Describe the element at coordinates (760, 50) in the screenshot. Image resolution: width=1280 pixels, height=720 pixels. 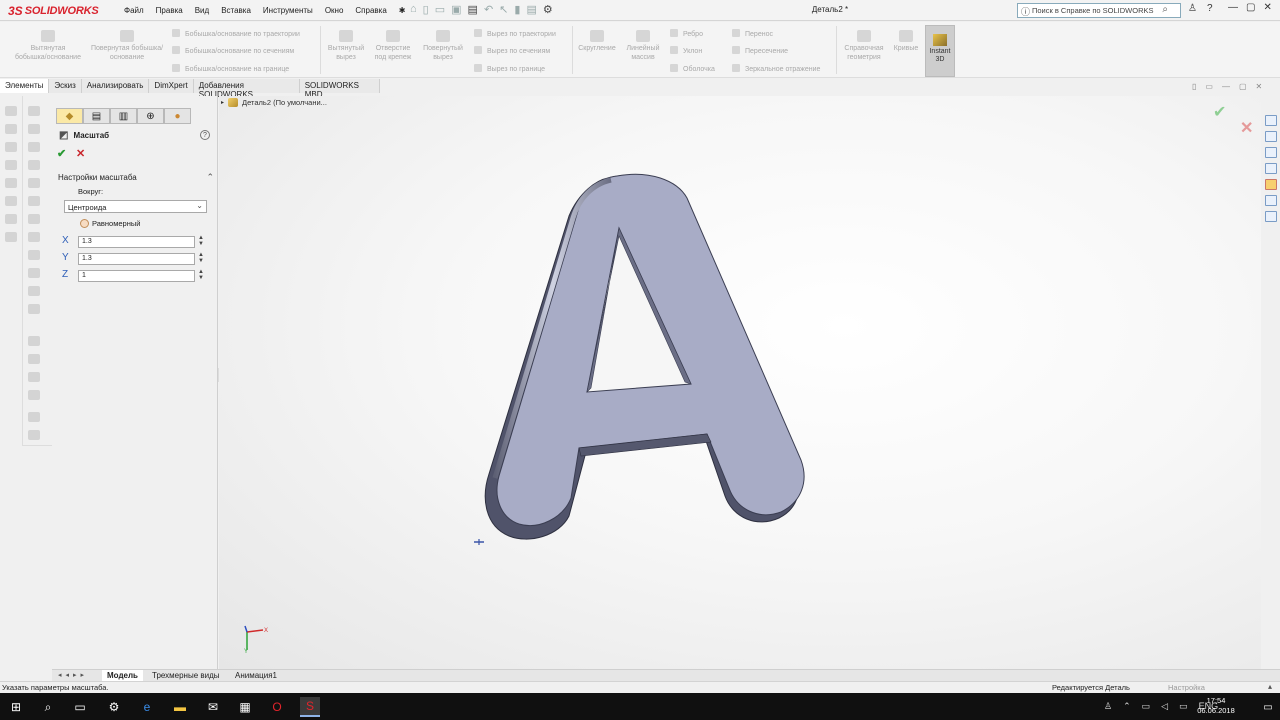
I see `intersect-button: Пересечение` at that location.